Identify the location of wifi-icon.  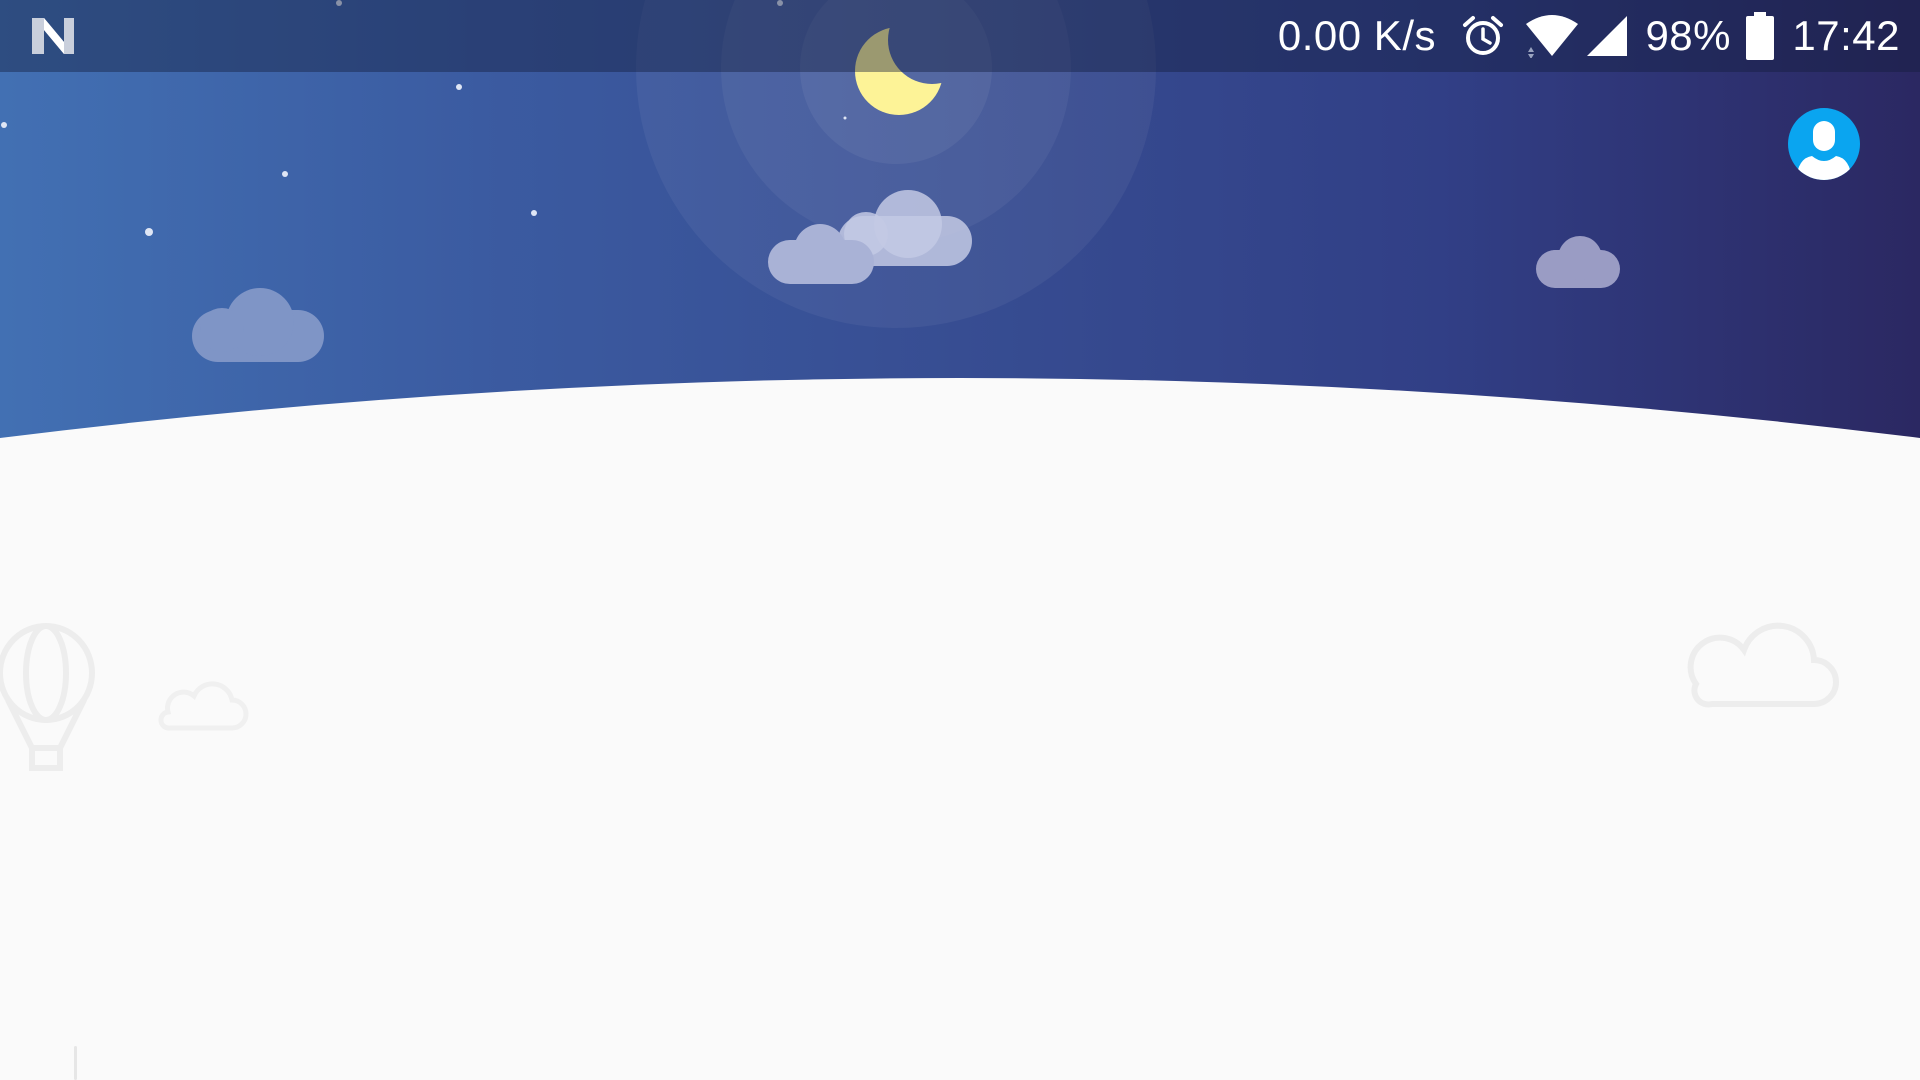
(1552, 36).